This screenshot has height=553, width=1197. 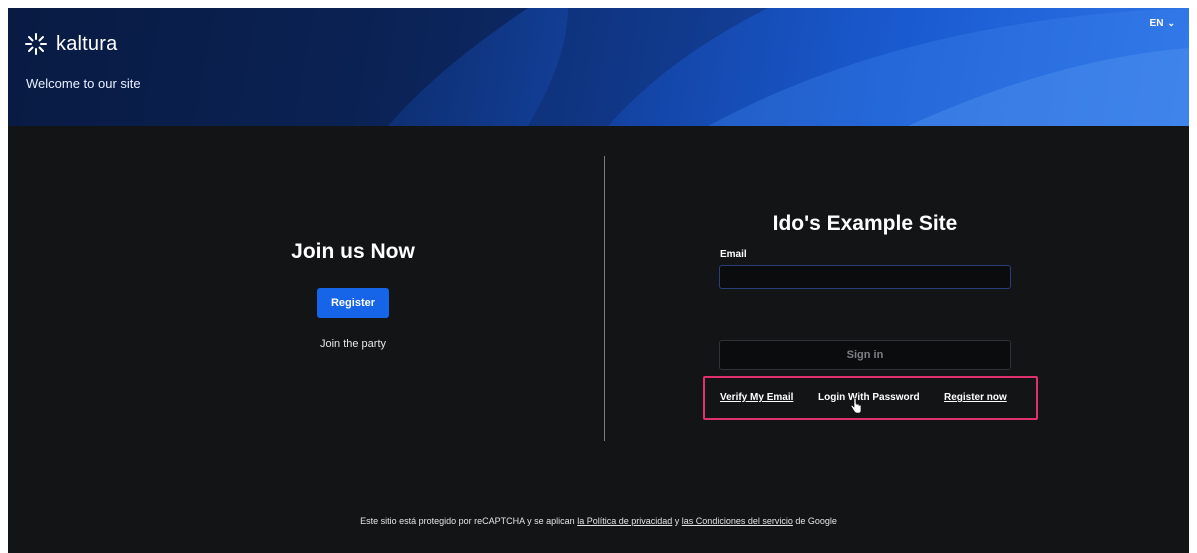 What do you see at coordinates (869, 397) in the screenshot?
I see `login-with-password-link: Login With Password` at bounding box center [869, 397].